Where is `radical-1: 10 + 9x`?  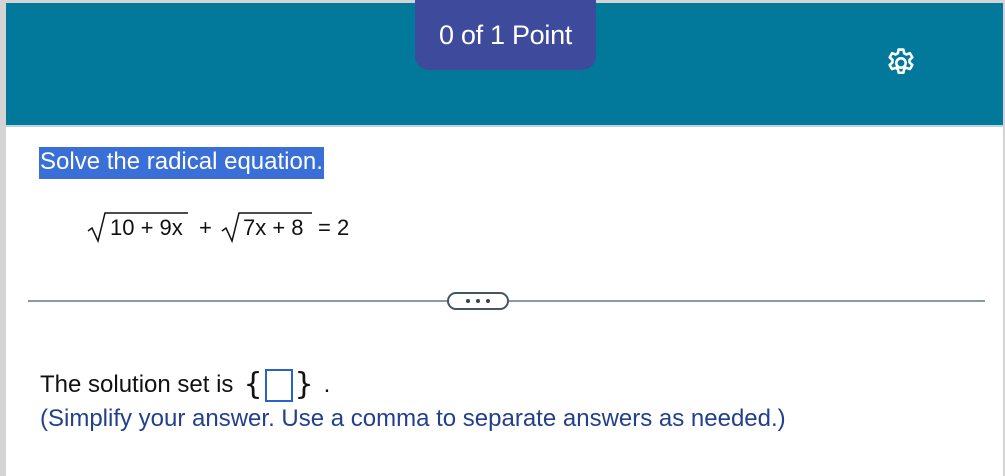 radical-1: 10 + 9x is located at coordinates (137, 228).